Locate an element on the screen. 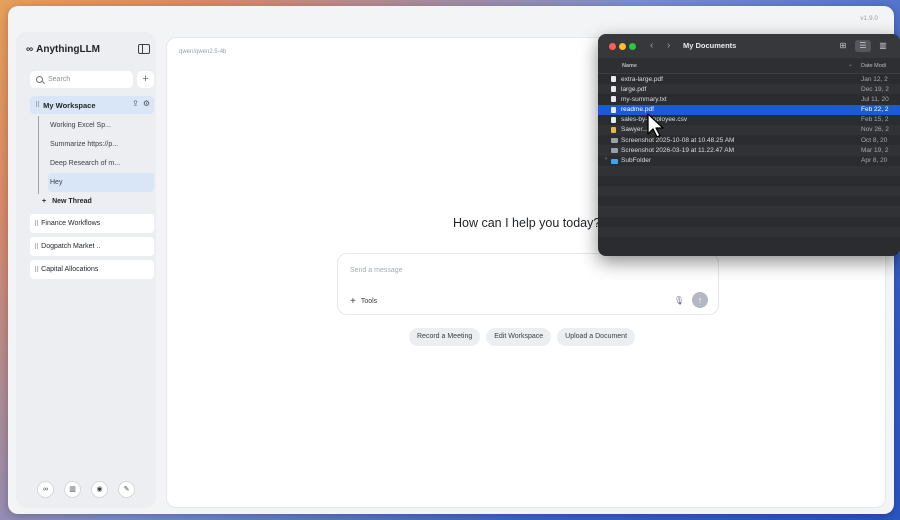  workspace-label: Finance Workflows is located at coordinates (71, 223).